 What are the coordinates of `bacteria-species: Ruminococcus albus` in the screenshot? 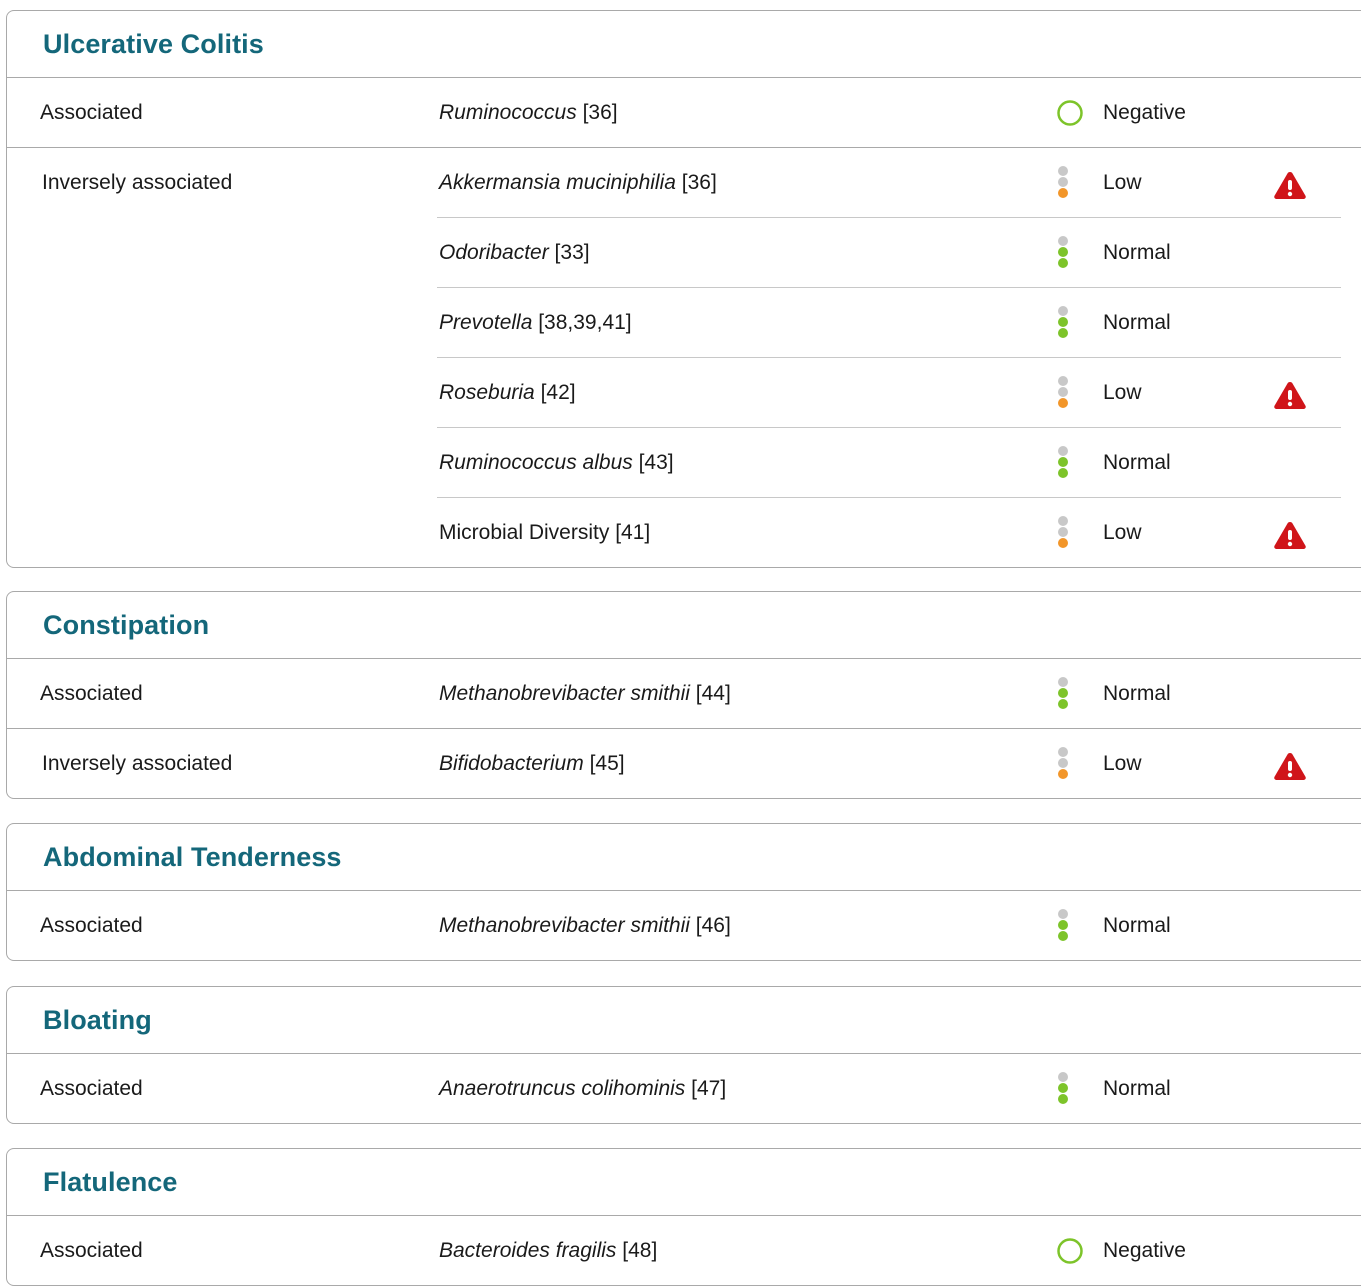 It's located at (536, 462).